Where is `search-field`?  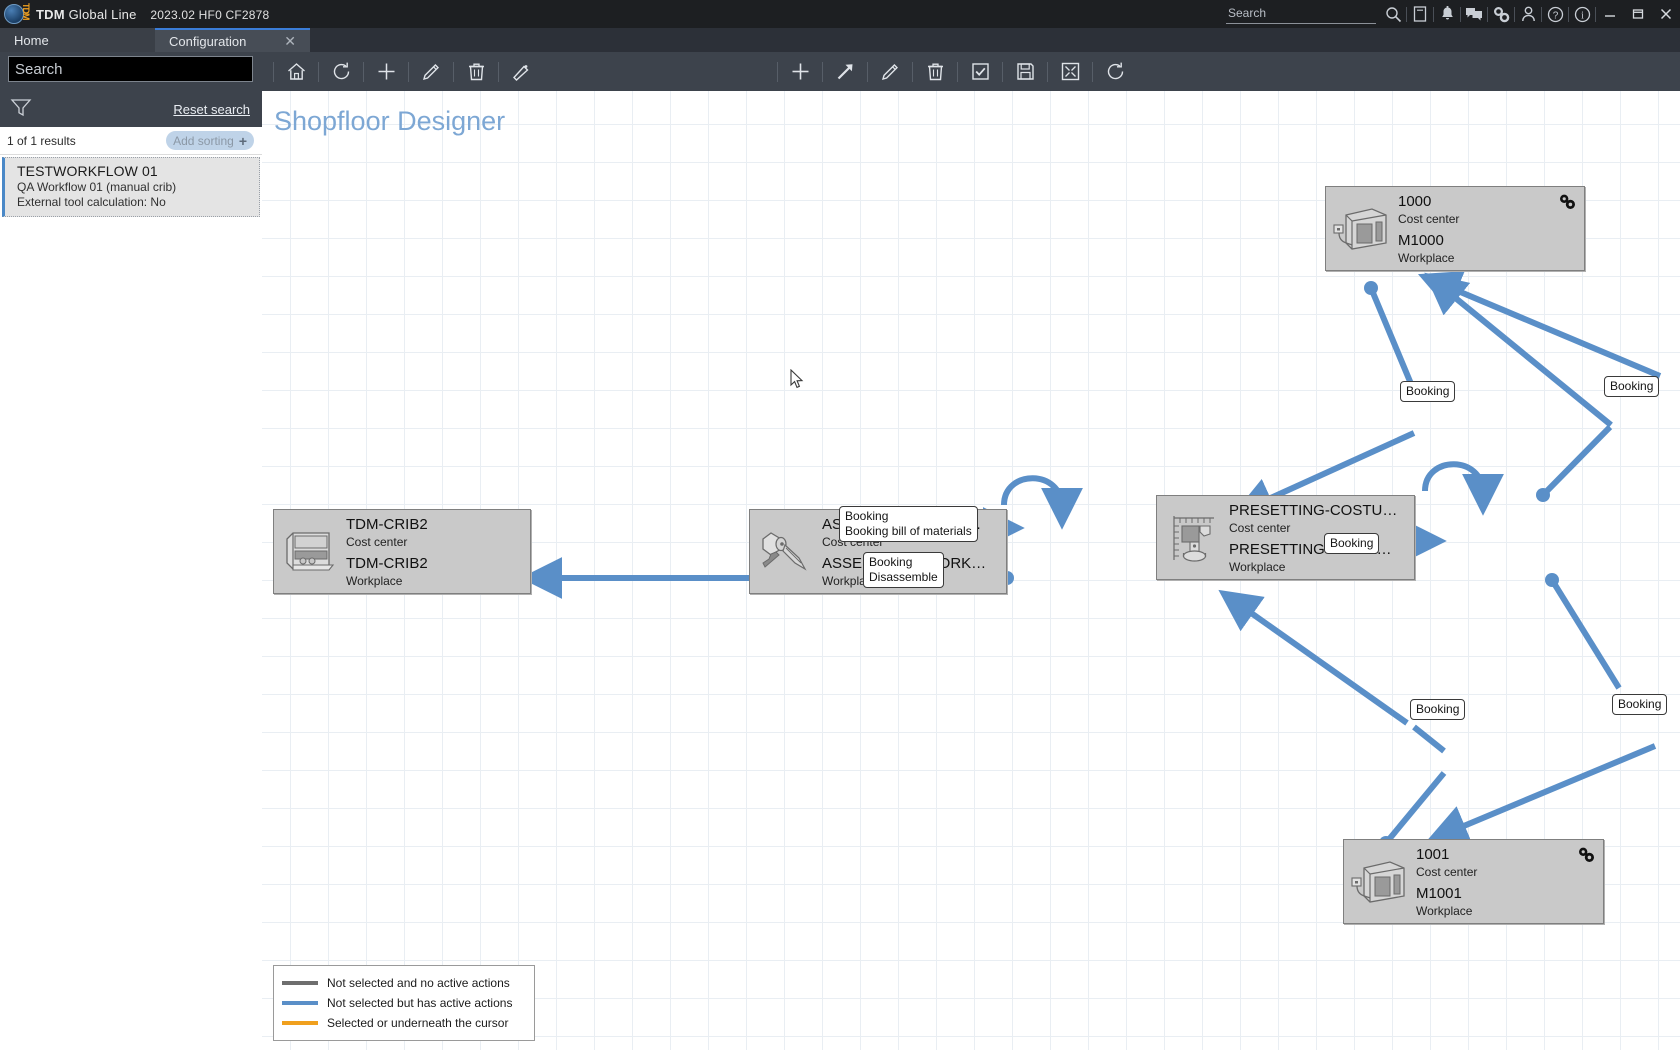 search-field is located at coordinates (130, 69).